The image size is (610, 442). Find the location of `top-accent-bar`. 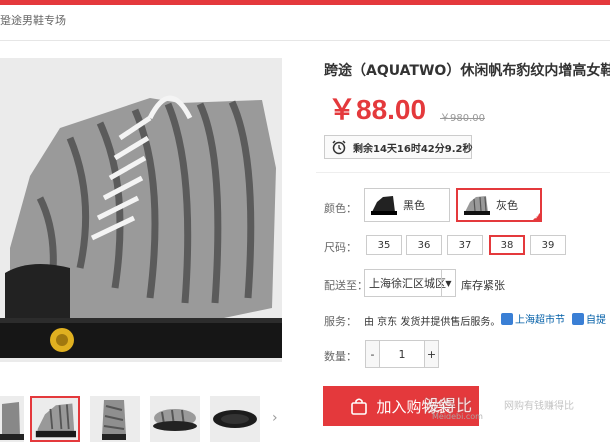

top-accent-bar is located at coordinates (305, 2).